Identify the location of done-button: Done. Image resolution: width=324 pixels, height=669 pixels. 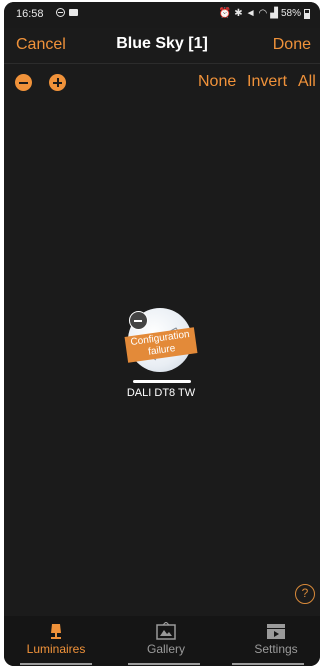
(292, 45).